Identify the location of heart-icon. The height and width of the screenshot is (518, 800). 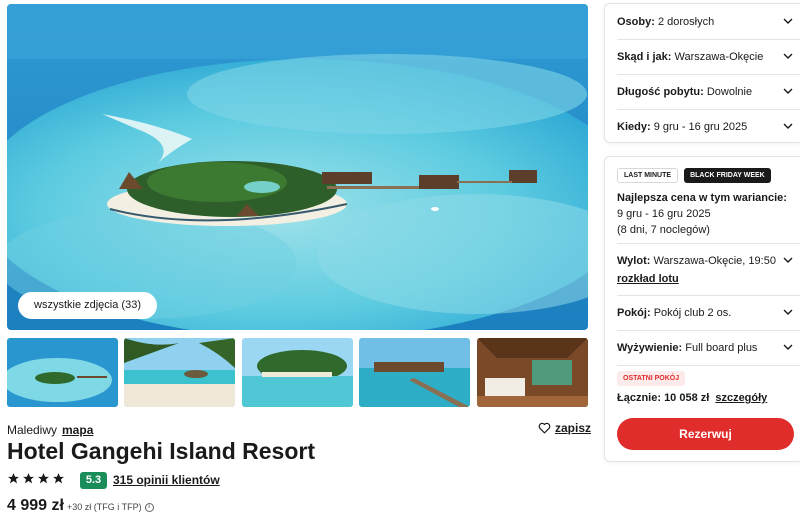
(544, 428).